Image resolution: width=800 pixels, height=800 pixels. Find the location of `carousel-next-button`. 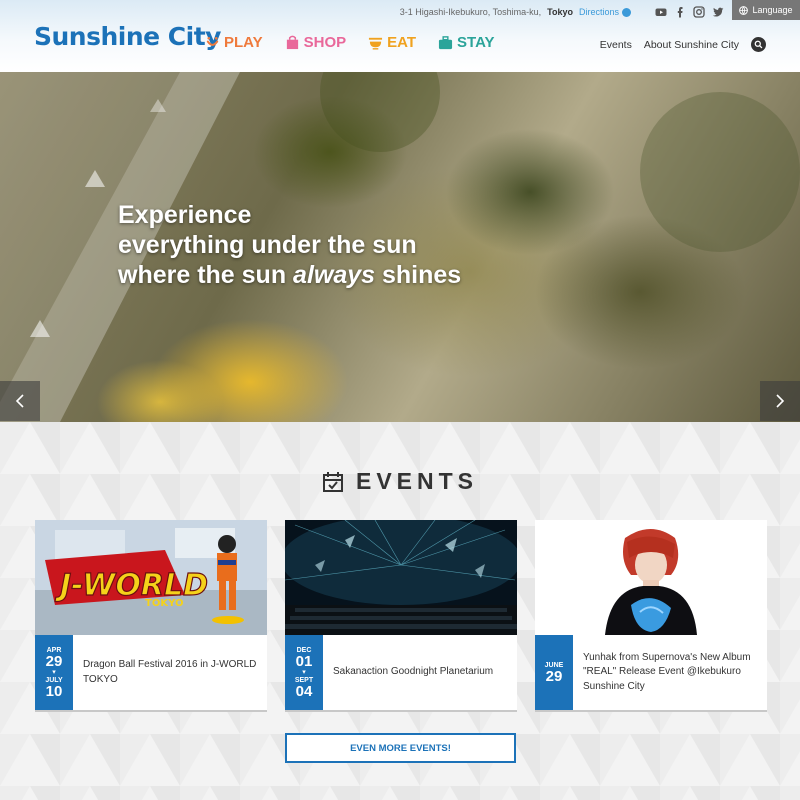

carousel-next-button is located at coordinates (780, 401).